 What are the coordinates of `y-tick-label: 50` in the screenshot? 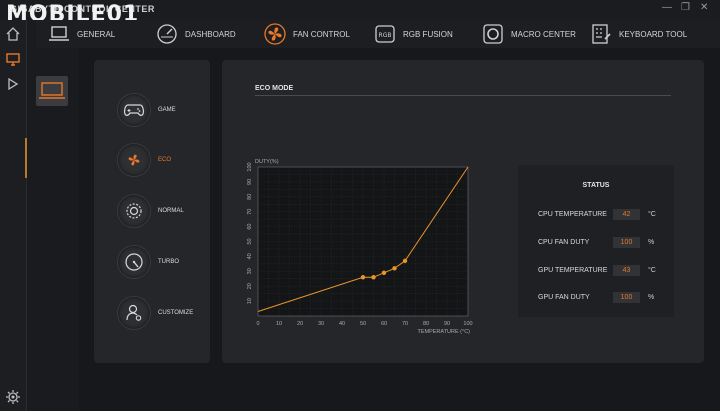 It's located at (250, 241).